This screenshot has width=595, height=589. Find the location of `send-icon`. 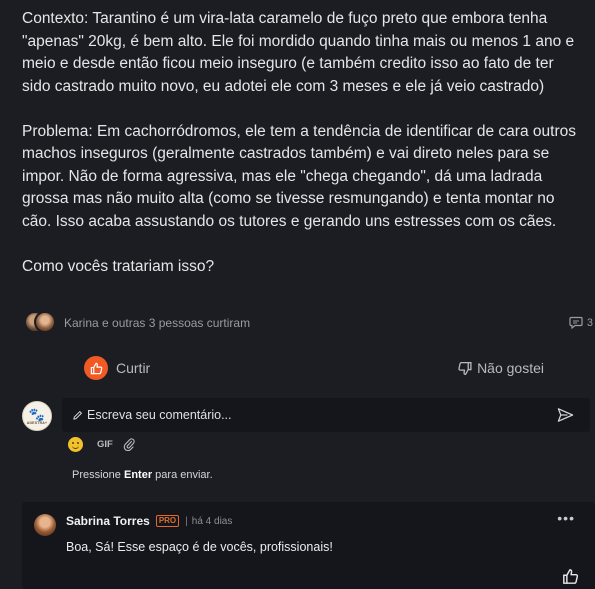

send-icon is located at coordinates (565, 415).